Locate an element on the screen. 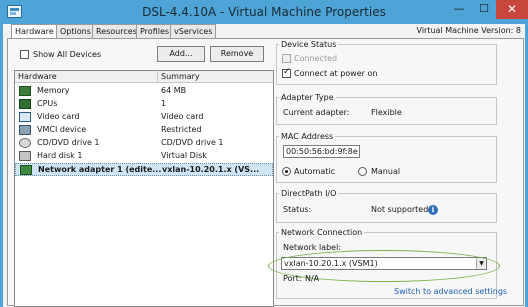 The height and width of the screenshot is (307, 528). show-all-devices-checkbox is located at coordinates (24, 54).